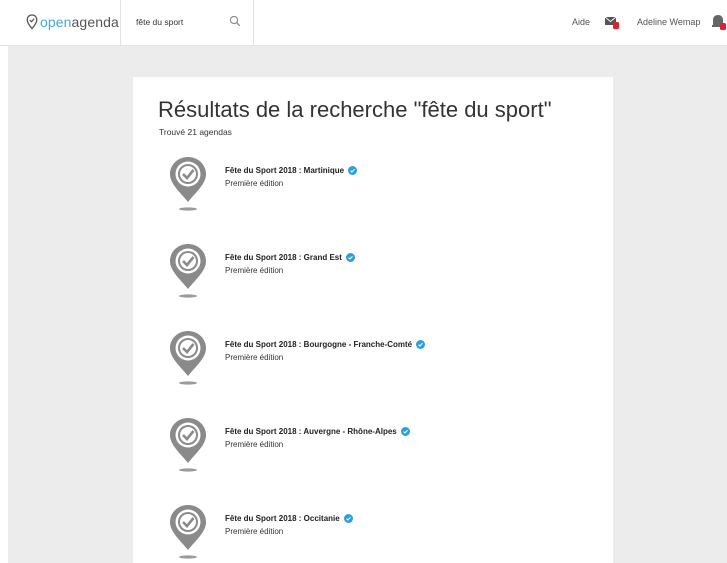 This screenshot has height=563, width=727. What do you see at coordinates (32, 22) in the screenshot?
I see `location-pin-icon` at bounding box center [32, 22].